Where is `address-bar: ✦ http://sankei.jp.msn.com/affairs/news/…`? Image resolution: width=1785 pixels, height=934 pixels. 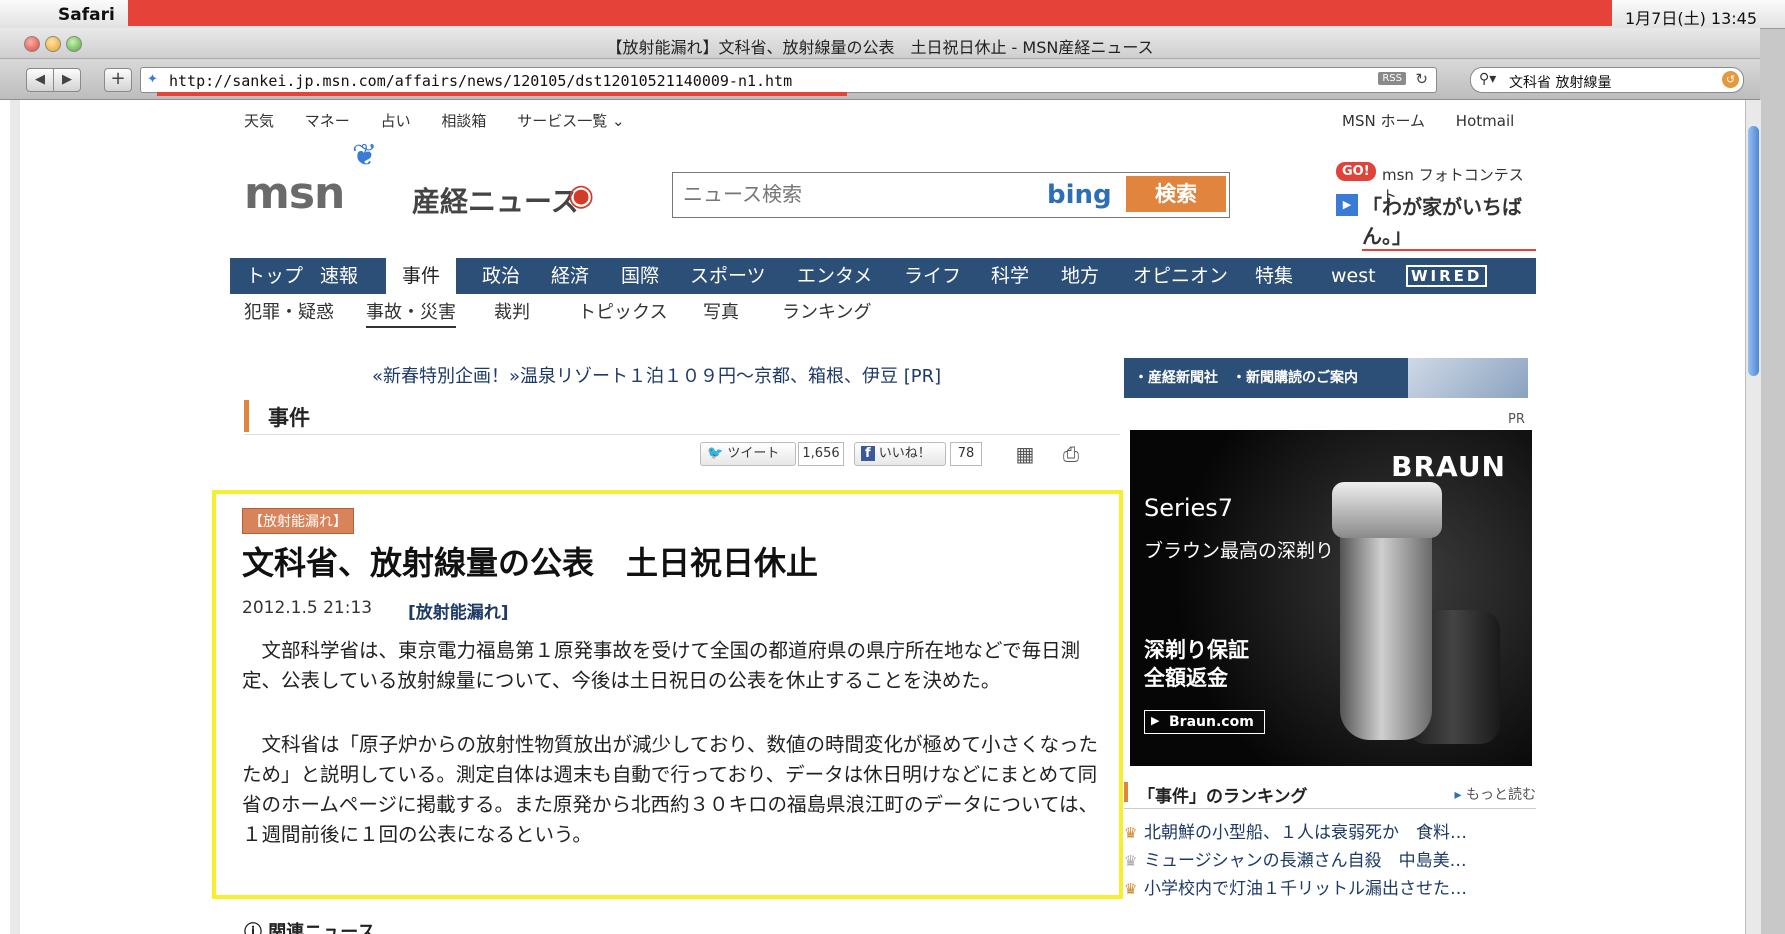 address-bar: ✦ http://sankei.jp.msn.com/affairs/news/… is located at coordinates (788, 81).